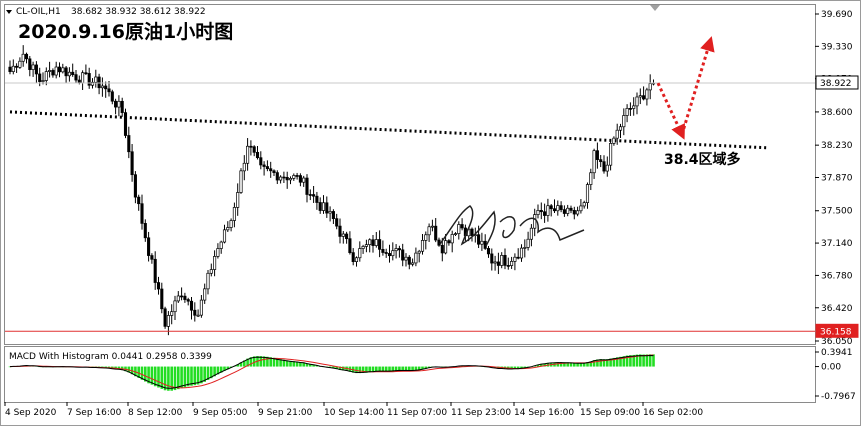  Describe the element at coordinates (837, 212) in the screenshot. I see `price-tick-label: 37.500` at that location.